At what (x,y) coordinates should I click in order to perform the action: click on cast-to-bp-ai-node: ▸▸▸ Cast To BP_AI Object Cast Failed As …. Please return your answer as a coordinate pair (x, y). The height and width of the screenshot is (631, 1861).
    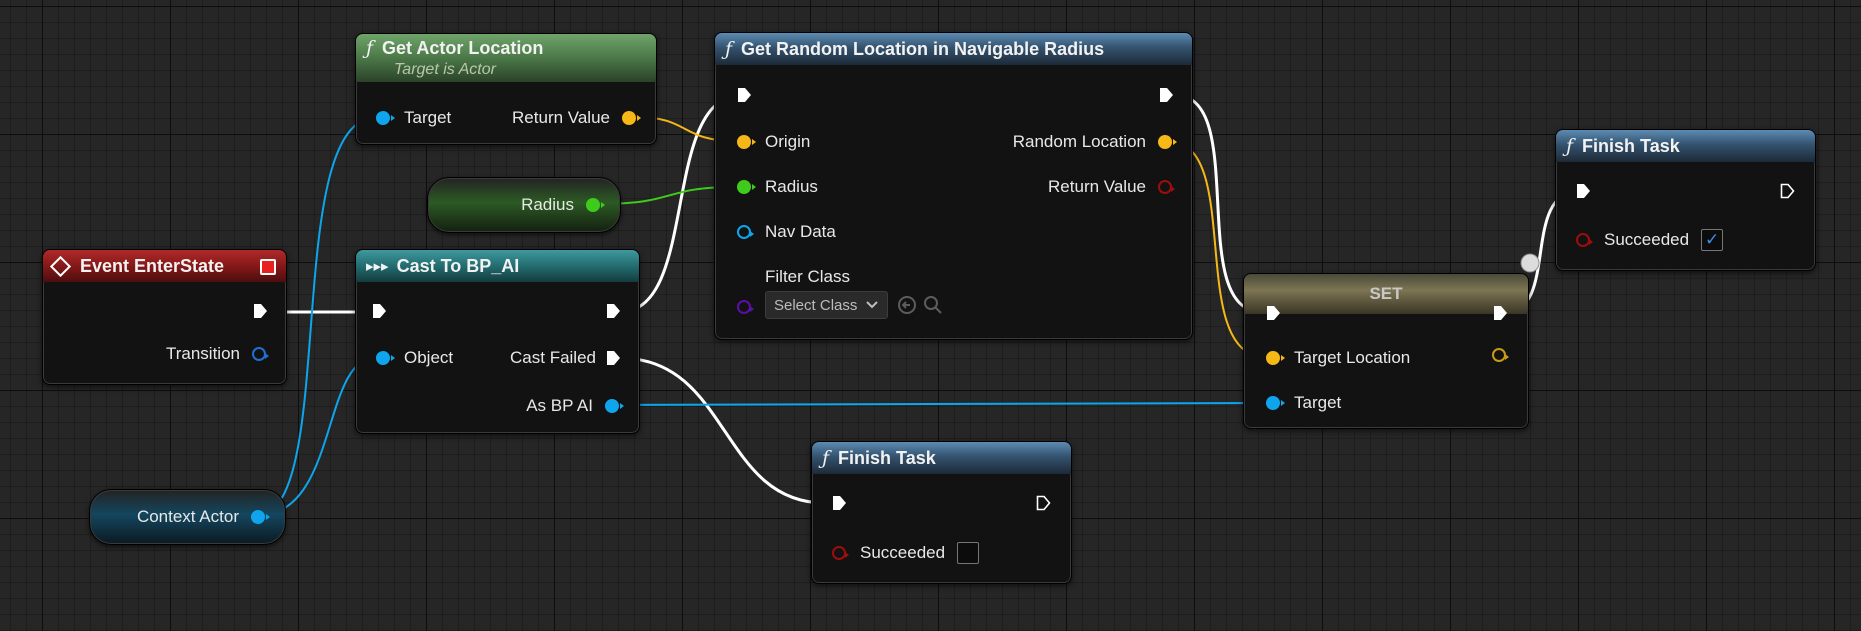
    Looking at the image, I should click on (497, 341).